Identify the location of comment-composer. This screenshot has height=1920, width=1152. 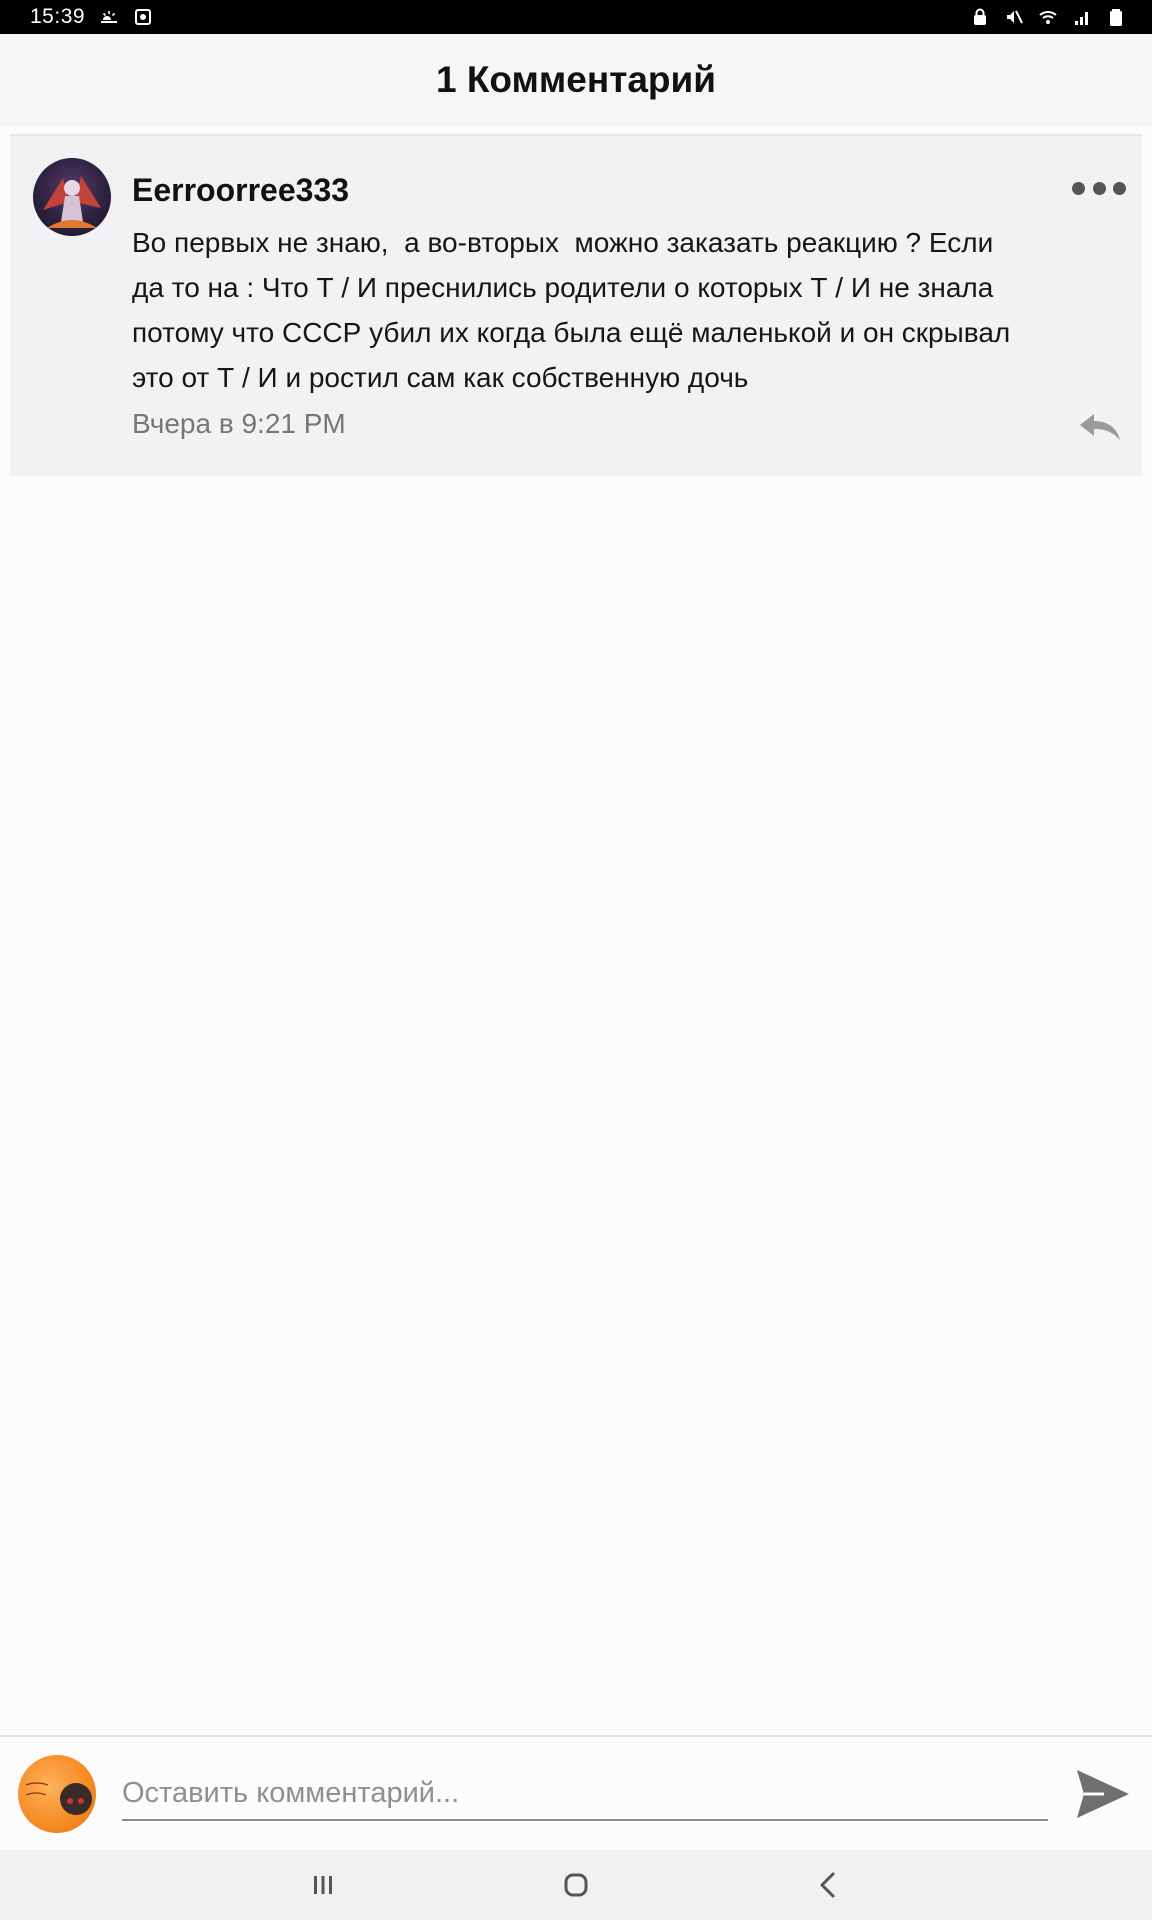
(576, 1792).